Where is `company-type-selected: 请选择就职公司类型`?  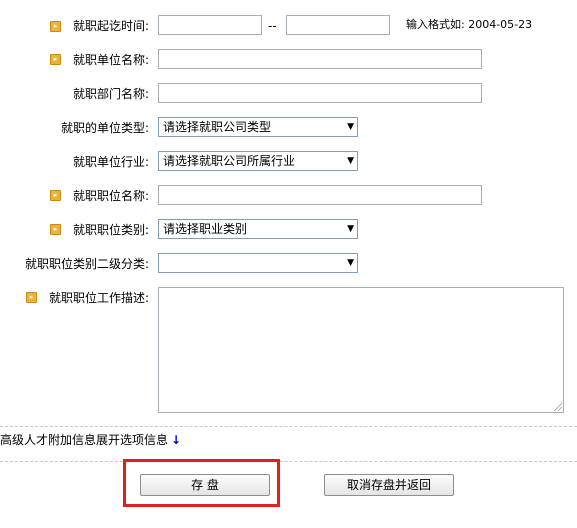 company-type-selected: 请选择就职公司类型 is located at coordinates (217, 127).